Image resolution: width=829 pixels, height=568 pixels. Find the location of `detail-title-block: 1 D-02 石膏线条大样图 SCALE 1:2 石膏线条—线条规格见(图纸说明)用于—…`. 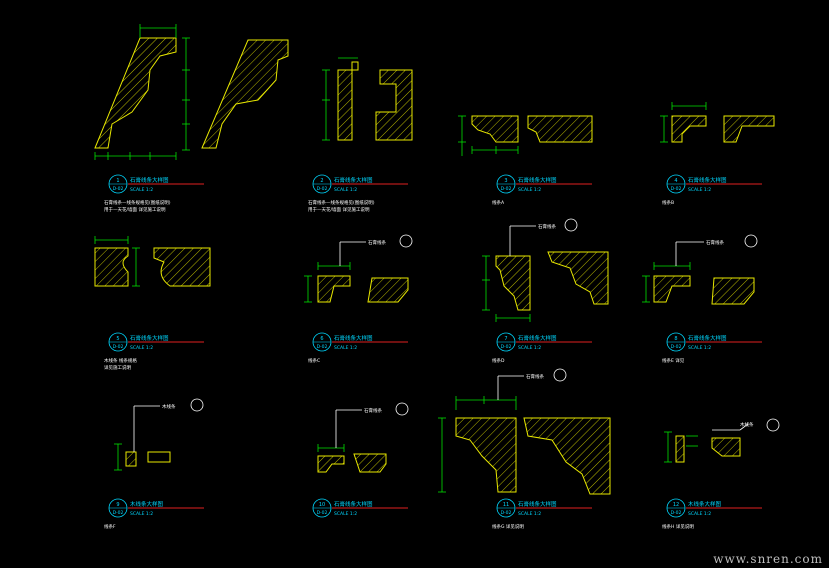

detail-title-block: 1 D-02 石膏线条大样图 SCALE 1:2 石膏线条—线条规格见(图纸说明)用于—… is located at coordinates (154, 193).